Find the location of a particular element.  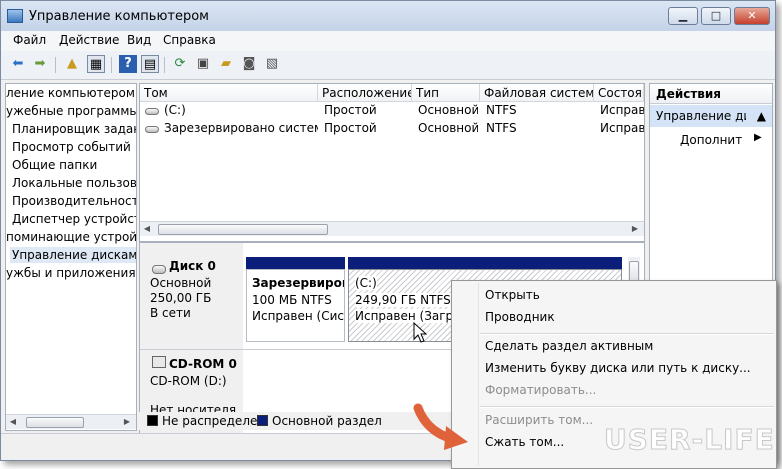

show-actions-button: ▤ is located at coordinates (150, 64).